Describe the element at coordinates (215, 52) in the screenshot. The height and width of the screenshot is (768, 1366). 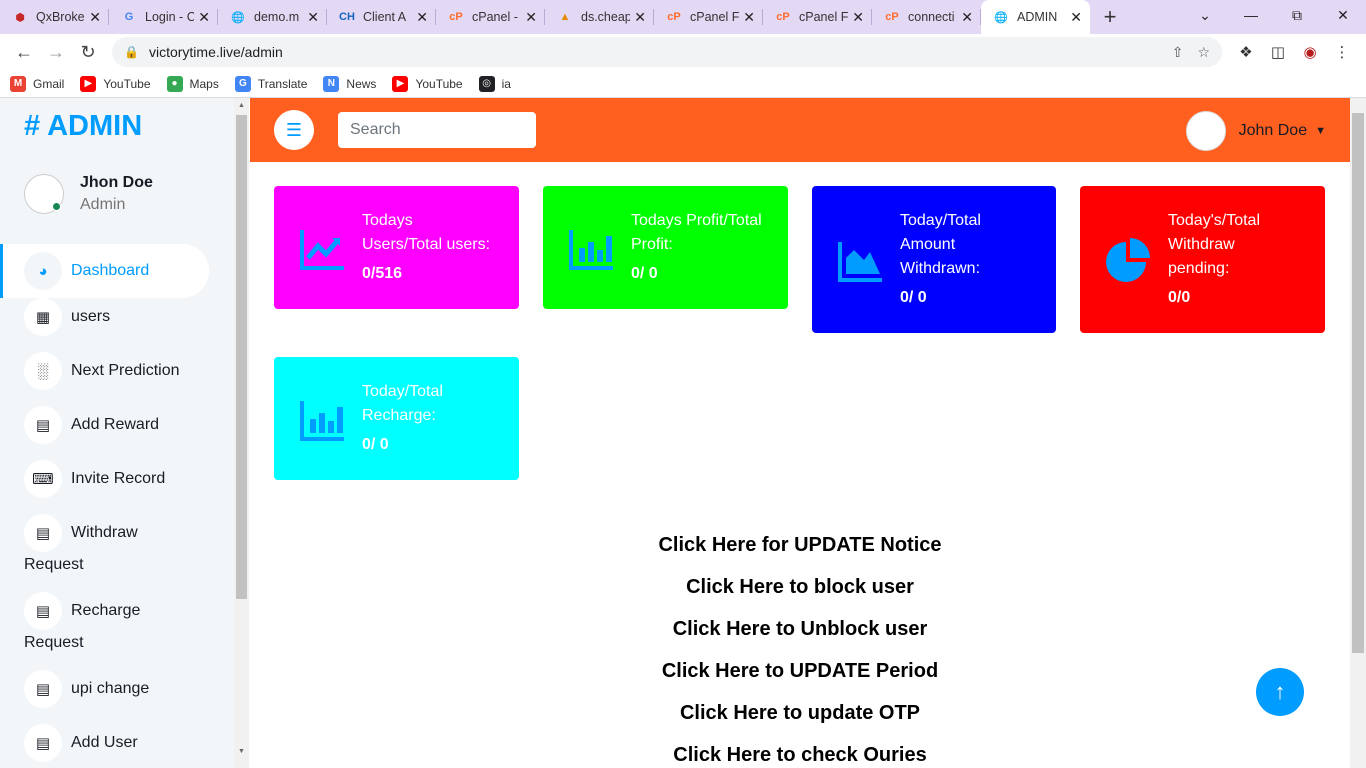
I see `url-text: victorytime.live/admin` at that location.